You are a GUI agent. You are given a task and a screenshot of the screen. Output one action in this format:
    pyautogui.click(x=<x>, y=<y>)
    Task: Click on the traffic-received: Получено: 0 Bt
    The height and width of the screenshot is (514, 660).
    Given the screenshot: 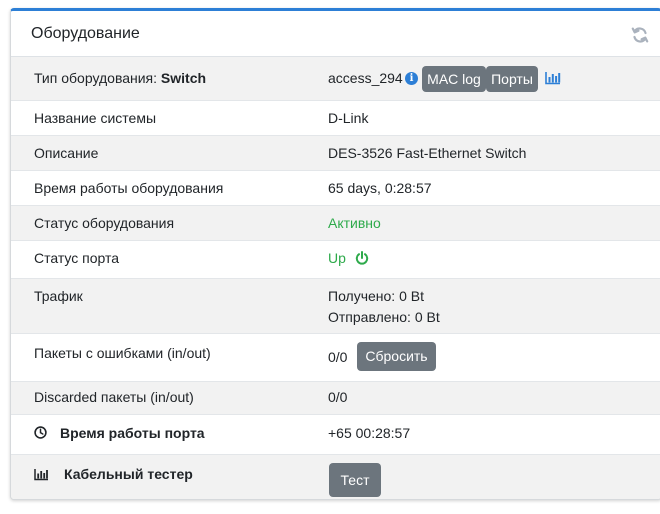 What is the action you would take?
    pyautogui.click(x=376, y=296)
    